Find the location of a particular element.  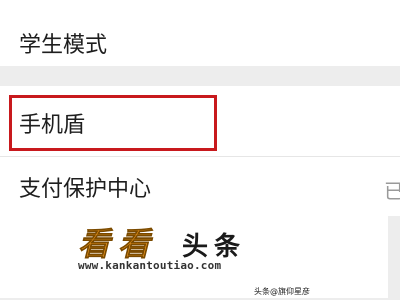

watermark-logo-char-2: 看 is located at coordinates (136, 244).